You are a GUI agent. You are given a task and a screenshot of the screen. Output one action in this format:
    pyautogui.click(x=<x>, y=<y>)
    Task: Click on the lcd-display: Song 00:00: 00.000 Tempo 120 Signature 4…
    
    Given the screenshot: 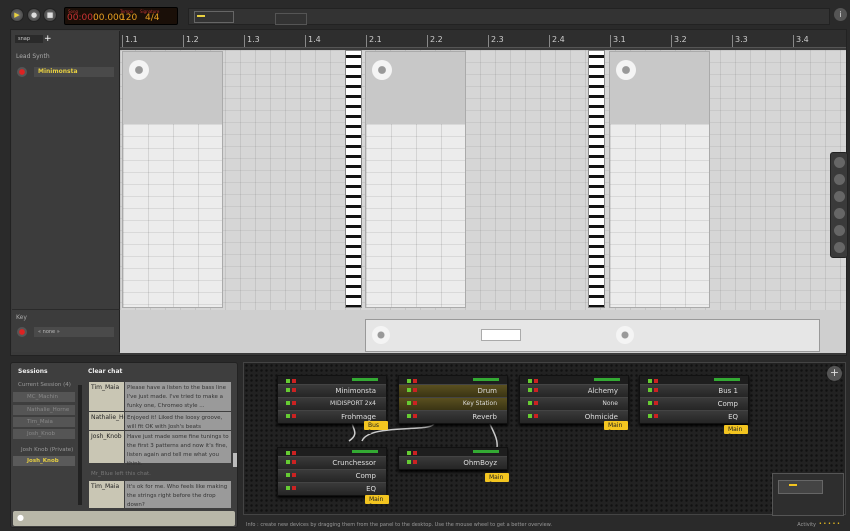 What is the action you would take?
    pyautogui.click(x=121, y=16)
    